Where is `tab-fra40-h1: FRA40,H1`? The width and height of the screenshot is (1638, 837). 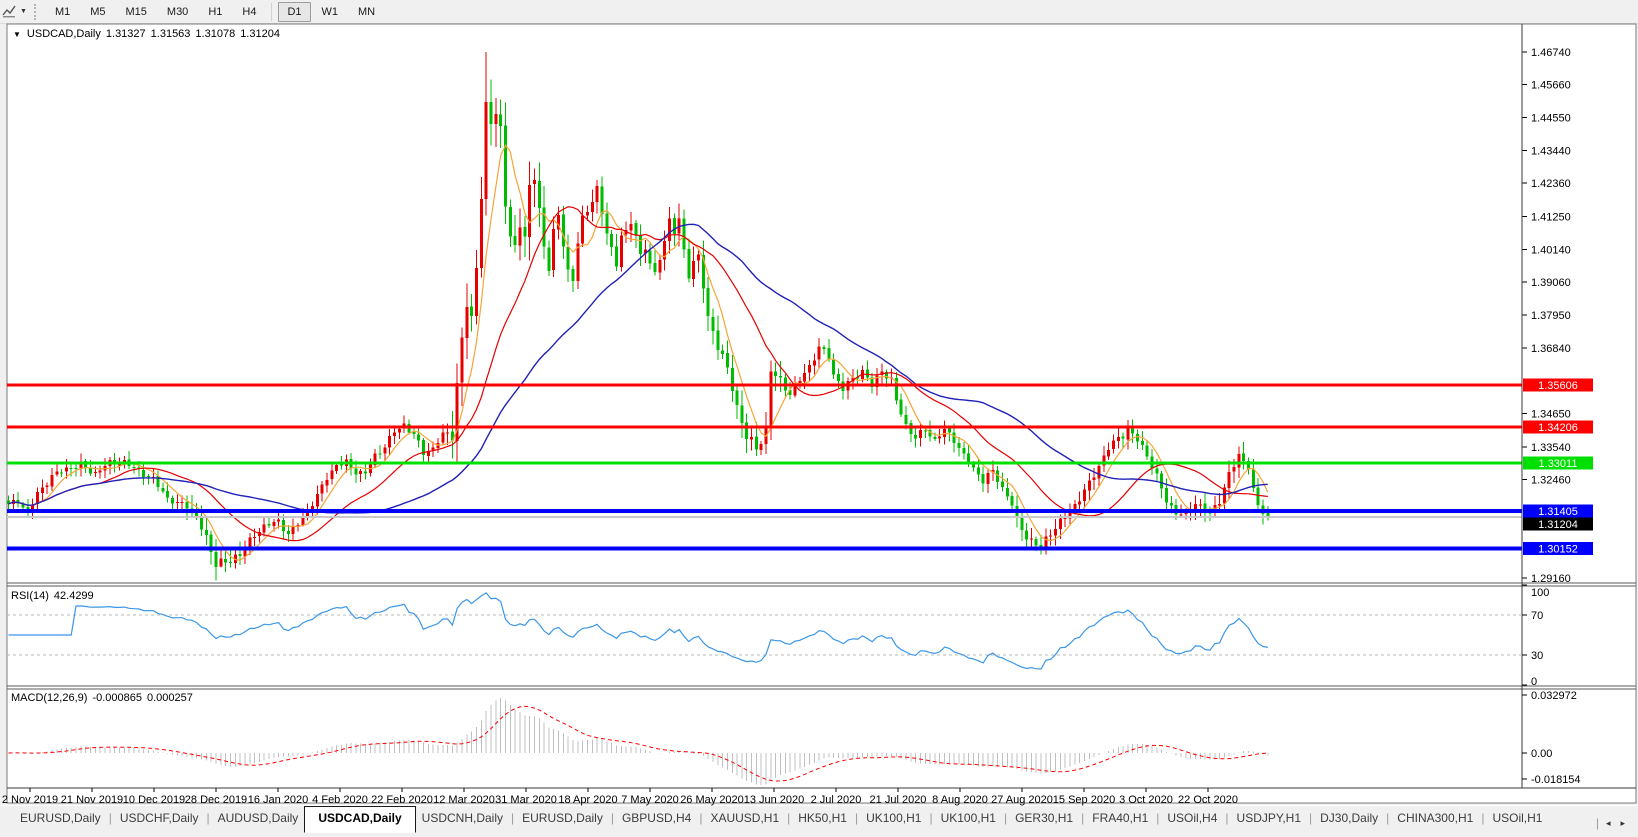 tab-fra40-h1: FRA40,H1 is located at coordinates (1120, 818).